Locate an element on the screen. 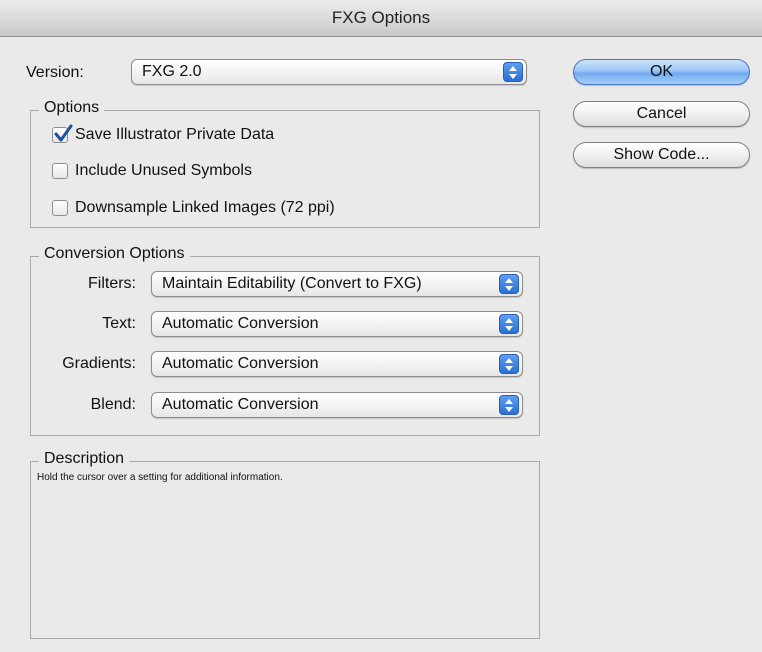 This screenshot has width=762, height=652. blend-select-value: Automatic Conversion is located at coordinates (240, 404).